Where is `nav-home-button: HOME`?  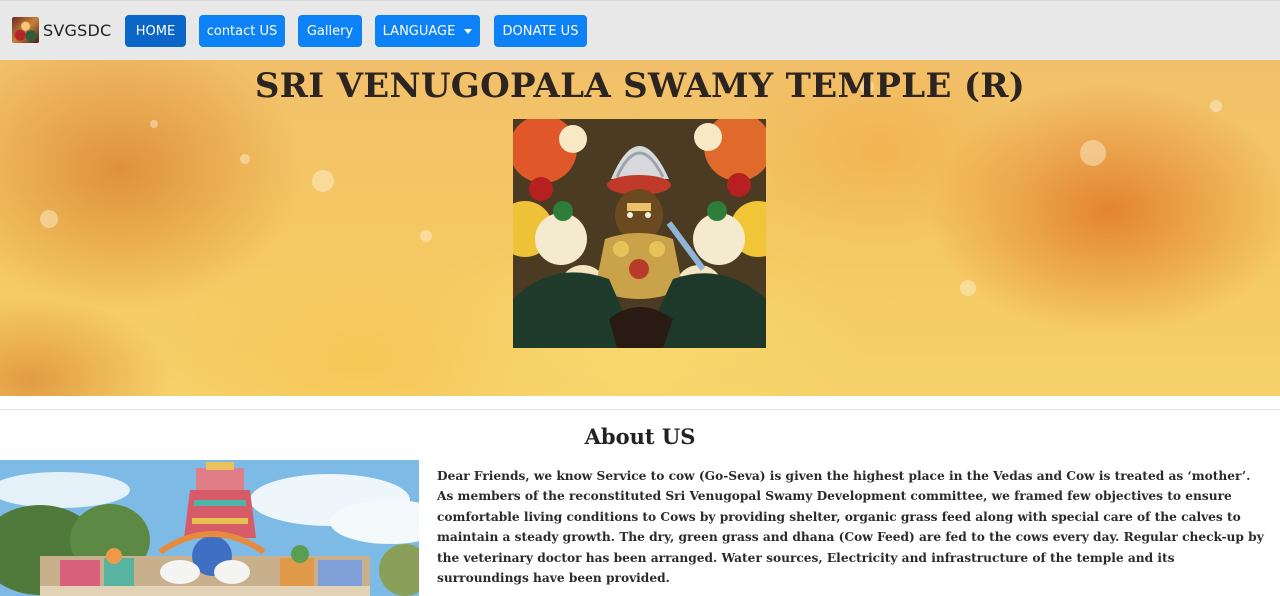 nav-home-button: HOME is located at coordinates (155, 31).